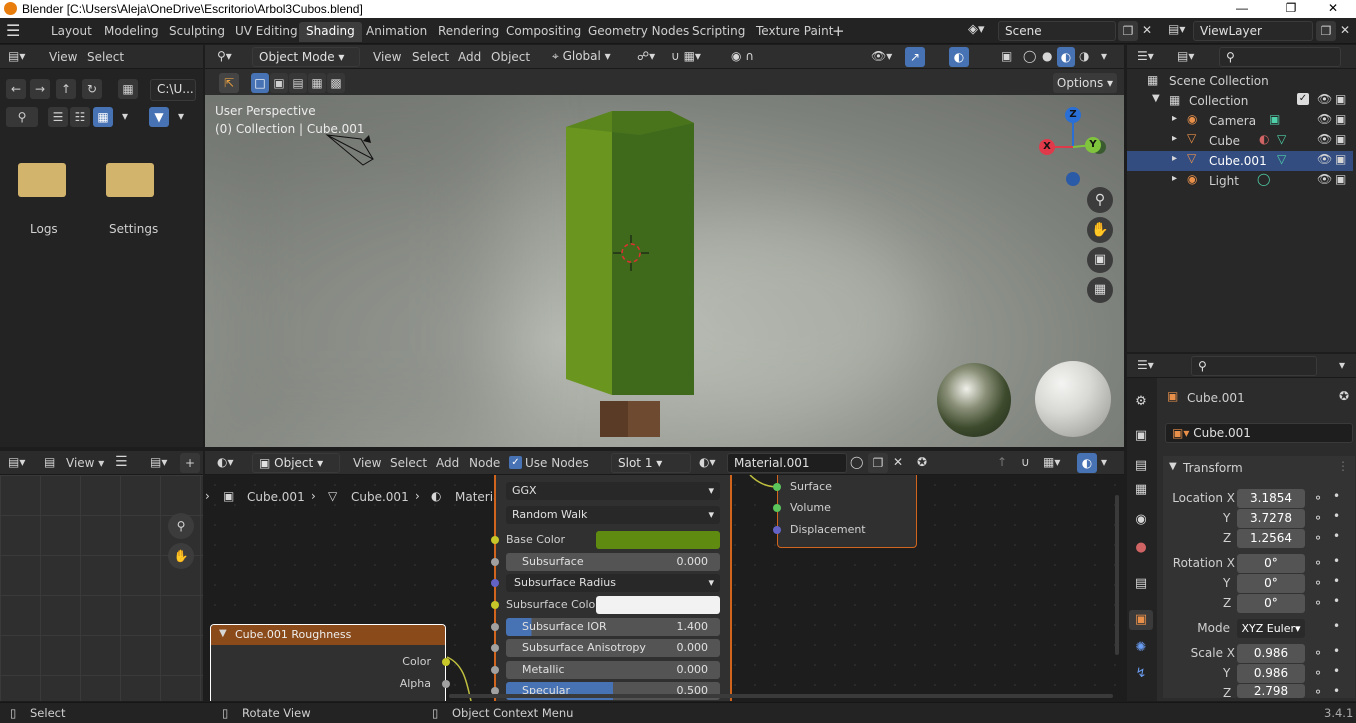 The height and width of the screenshot is (723, 1356). Describe the element at coordinates (63, 57) in the screenshot. I see `file-view-menu: View` at that location.